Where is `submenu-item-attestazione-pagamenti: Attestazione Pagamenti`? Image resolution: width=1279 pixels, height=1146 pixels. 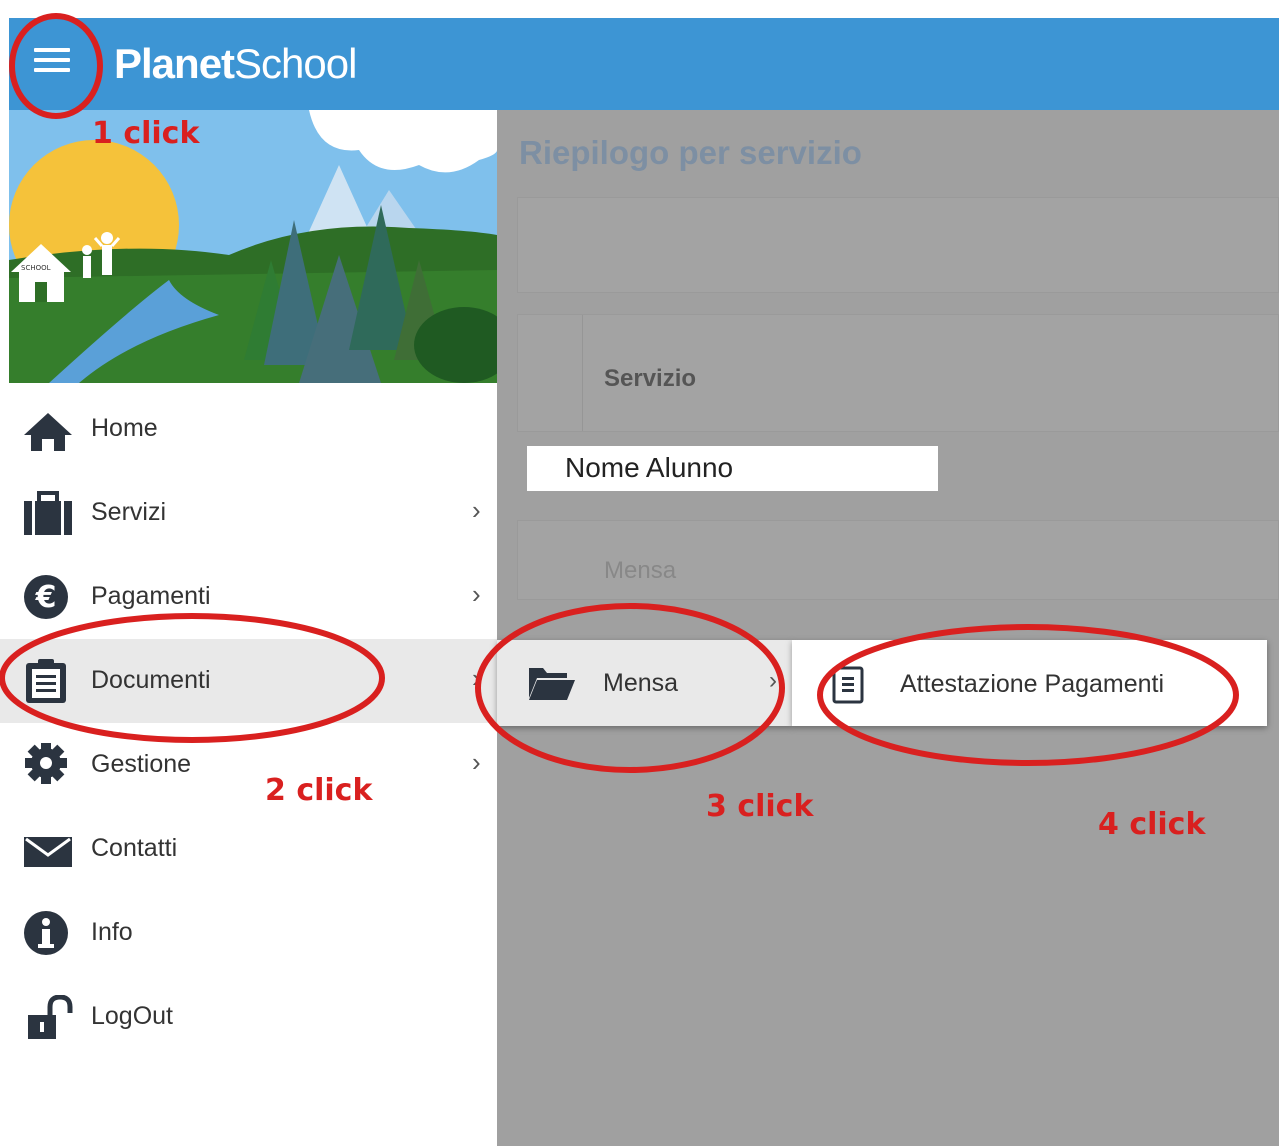 submenu-item-attestazione-pagamenti: Attestazione Pagamenti is located at coordinates (1029, 683).